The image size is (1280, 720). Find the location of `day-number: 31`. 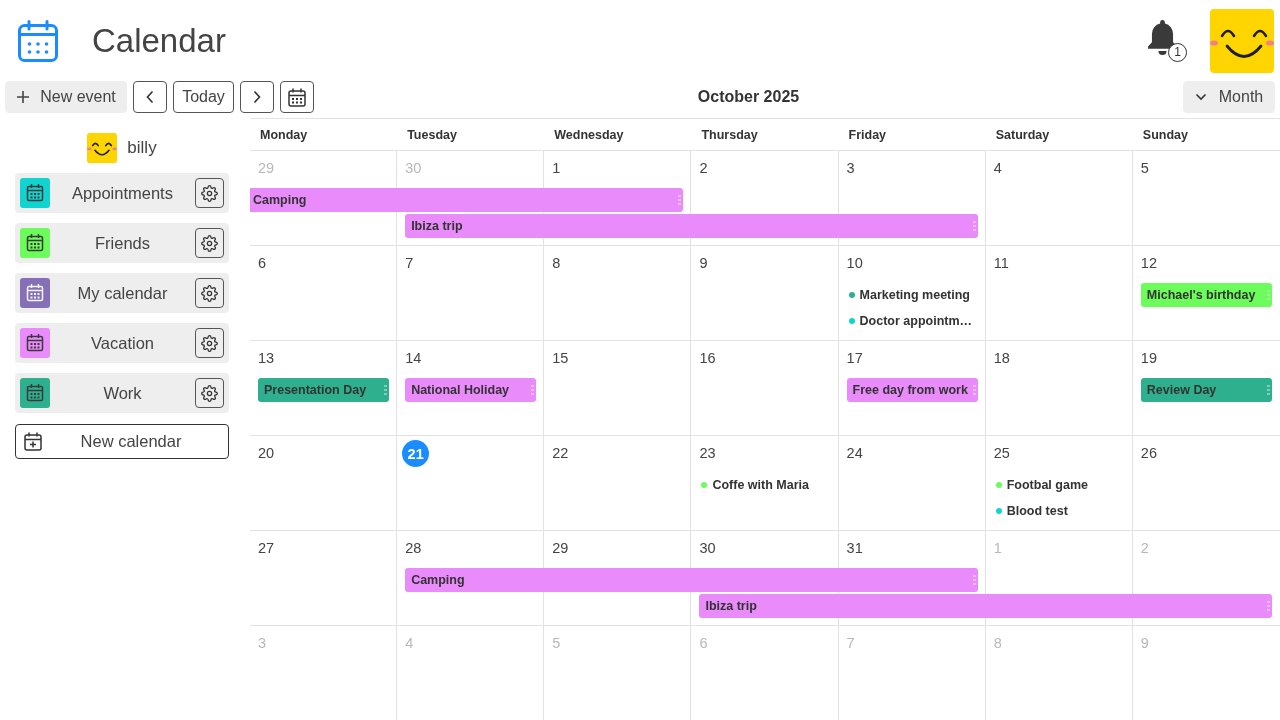

day-number: 31 is located at coordinates (854, 548).